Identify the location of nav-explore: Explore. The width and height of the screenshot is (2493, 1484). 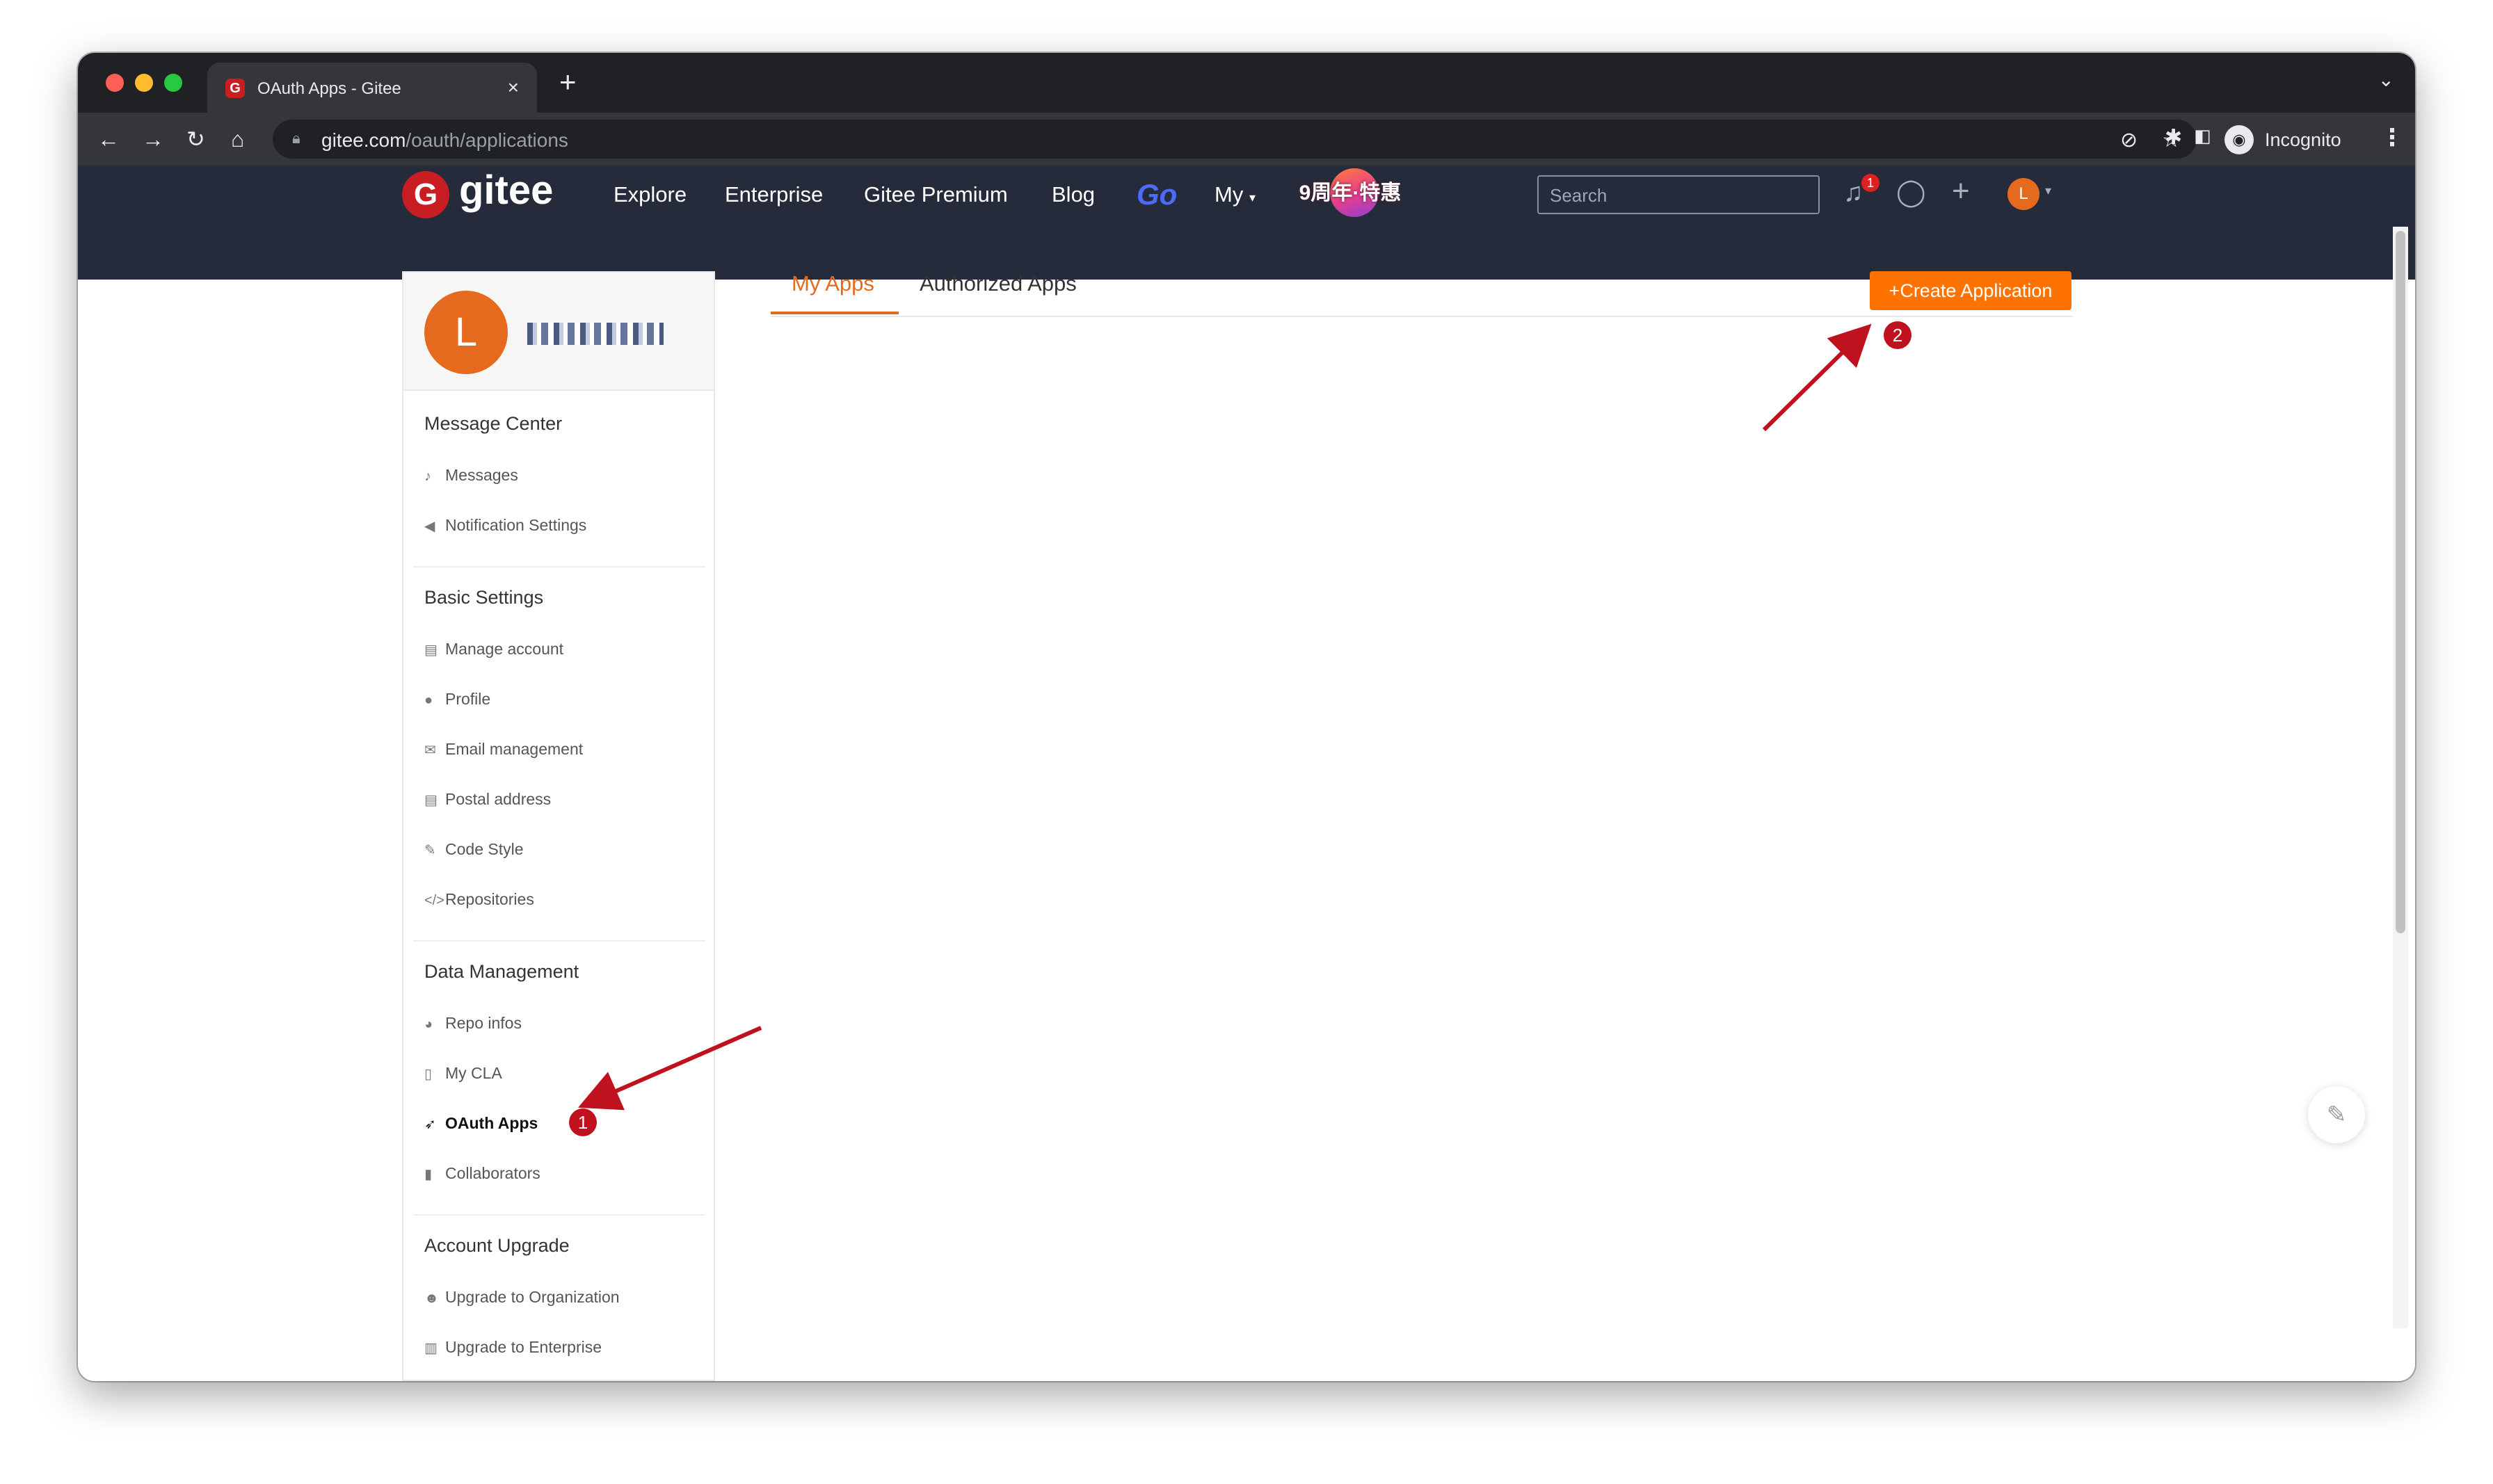
(650, 194).